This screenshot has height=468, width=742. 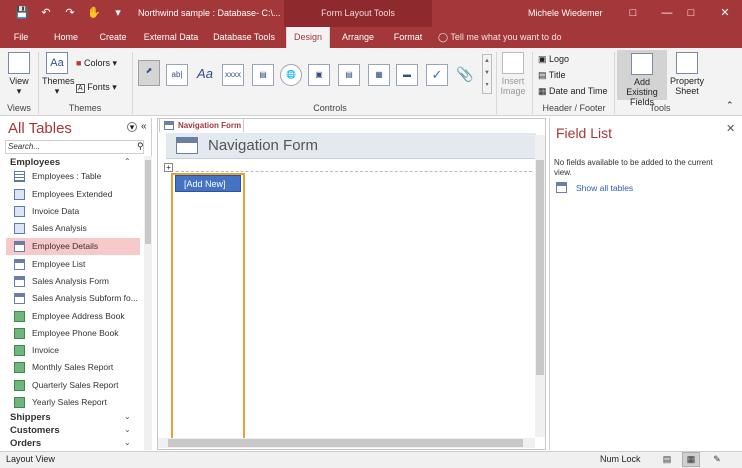 I want to click on calendar-icon: ▦, so click(x=542, y=91).